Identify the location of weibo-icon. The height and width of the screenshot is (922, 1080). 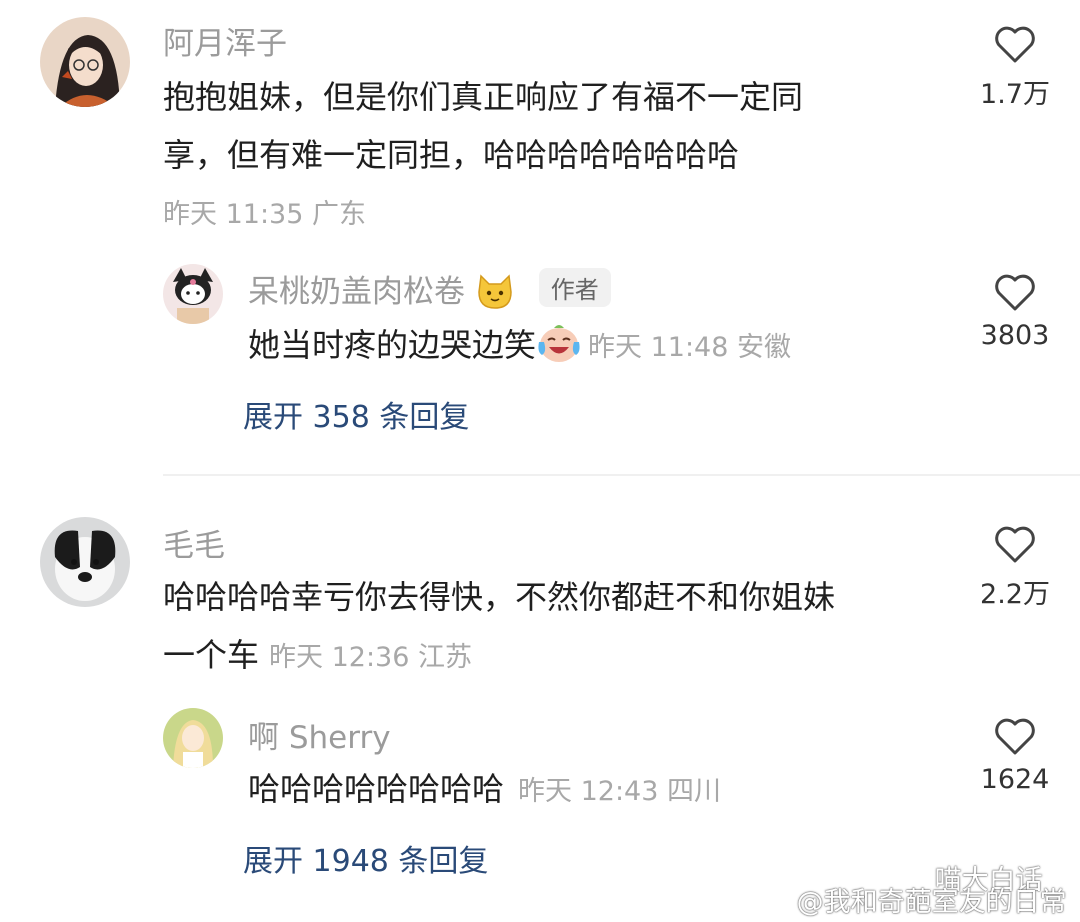
(772, 902).